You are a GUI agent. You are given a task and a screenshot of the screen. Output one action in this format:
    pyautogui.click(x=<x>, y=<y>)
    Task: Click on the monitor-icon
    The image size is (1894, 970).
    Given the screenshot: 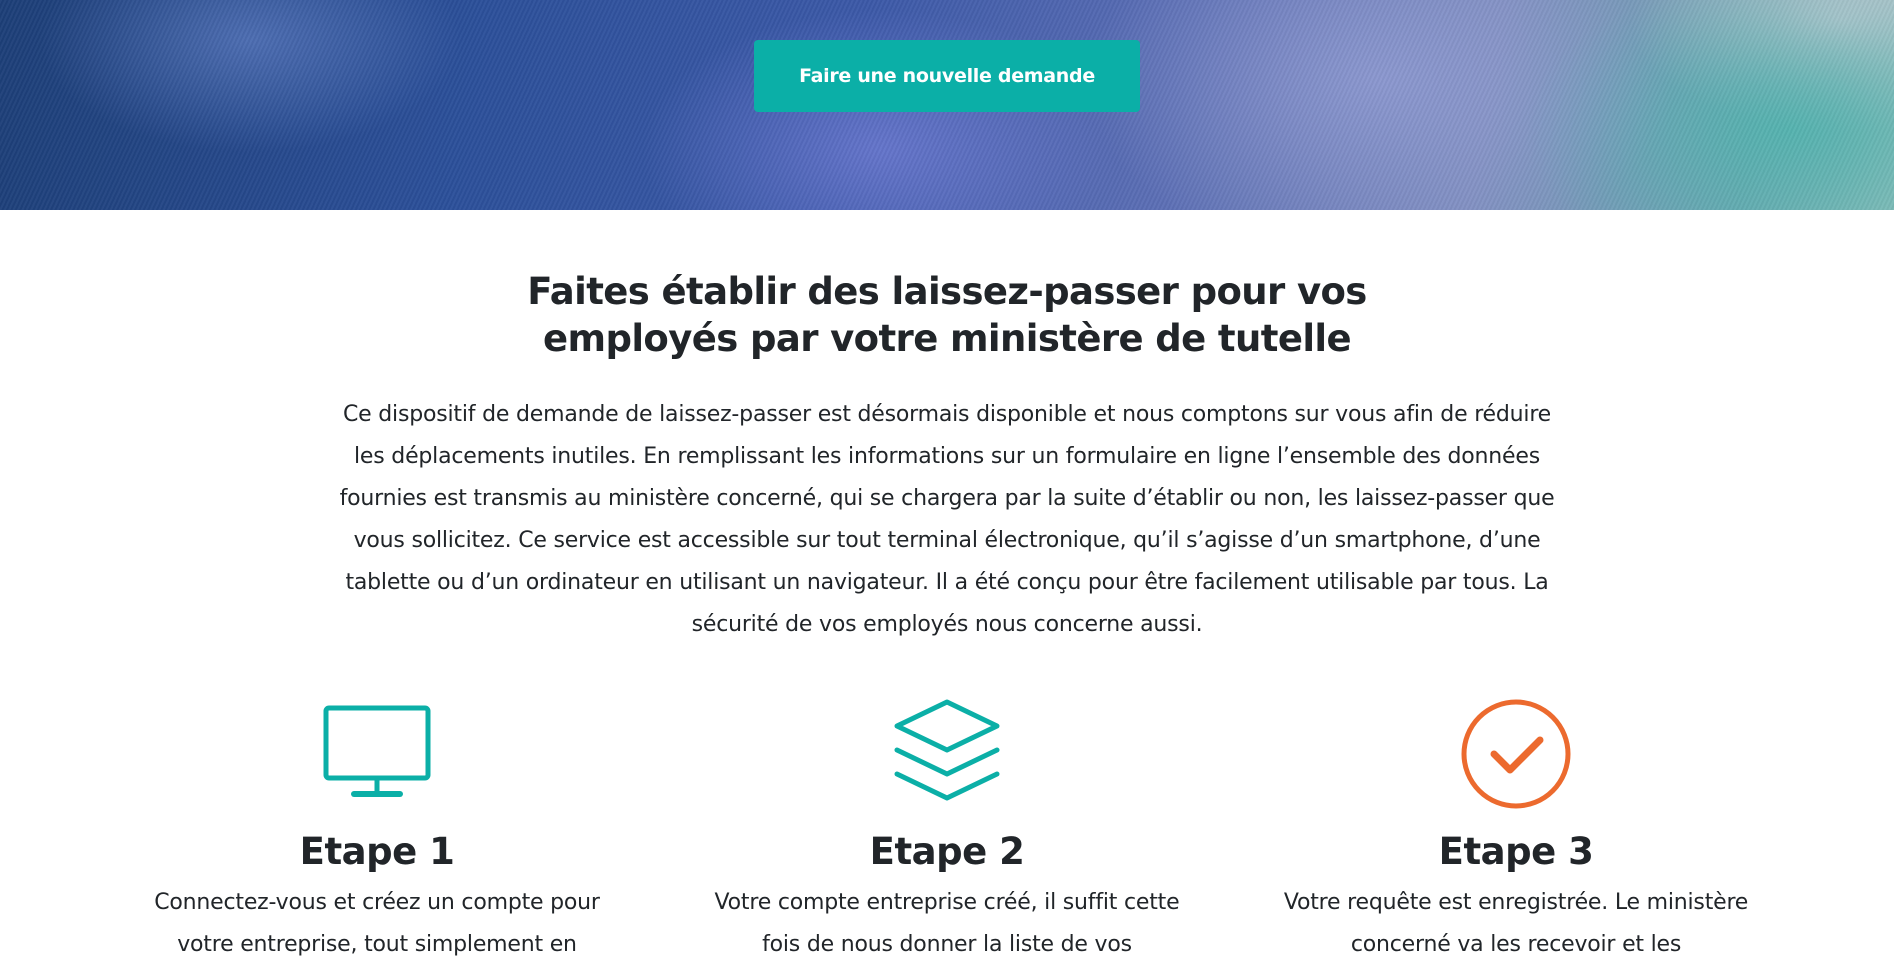 What is the action you would take?
    pyautogui.click(x=377, y=751)
    